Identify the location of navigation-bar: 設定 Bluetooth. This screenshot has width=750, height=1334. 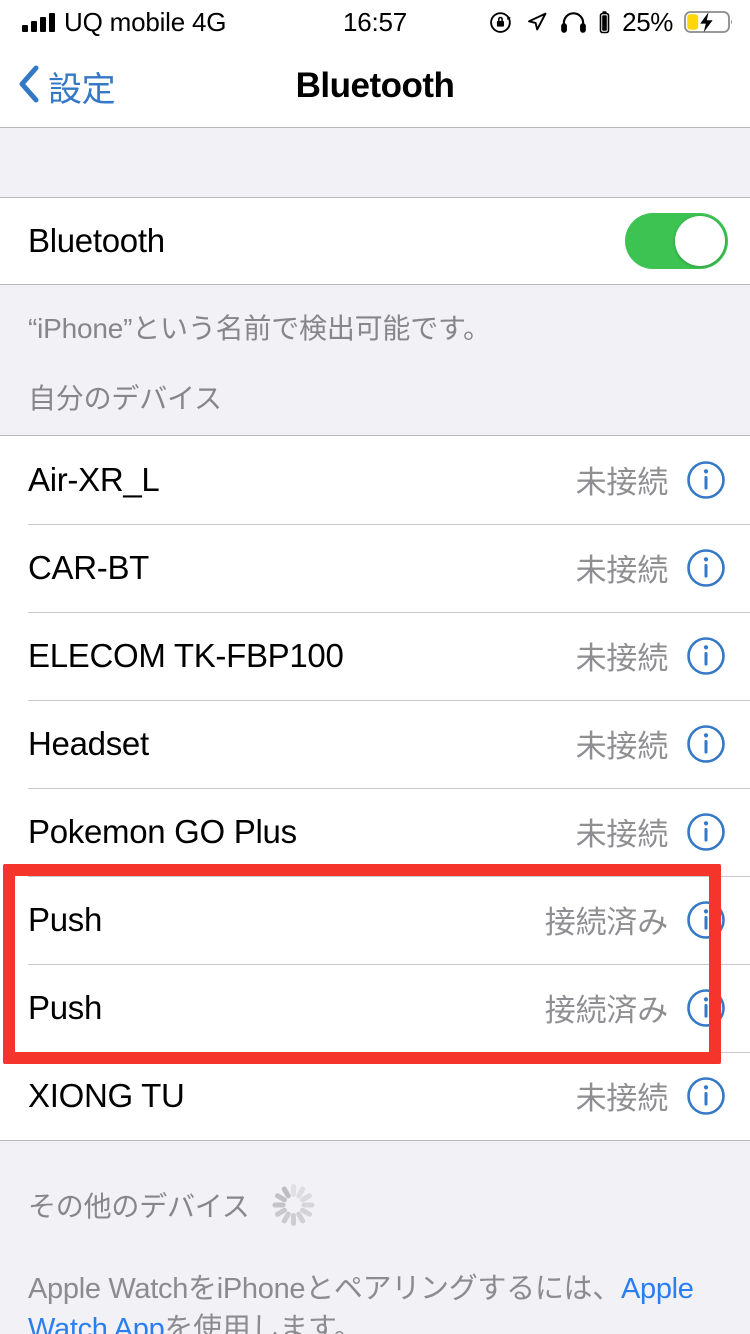
(375, 86).